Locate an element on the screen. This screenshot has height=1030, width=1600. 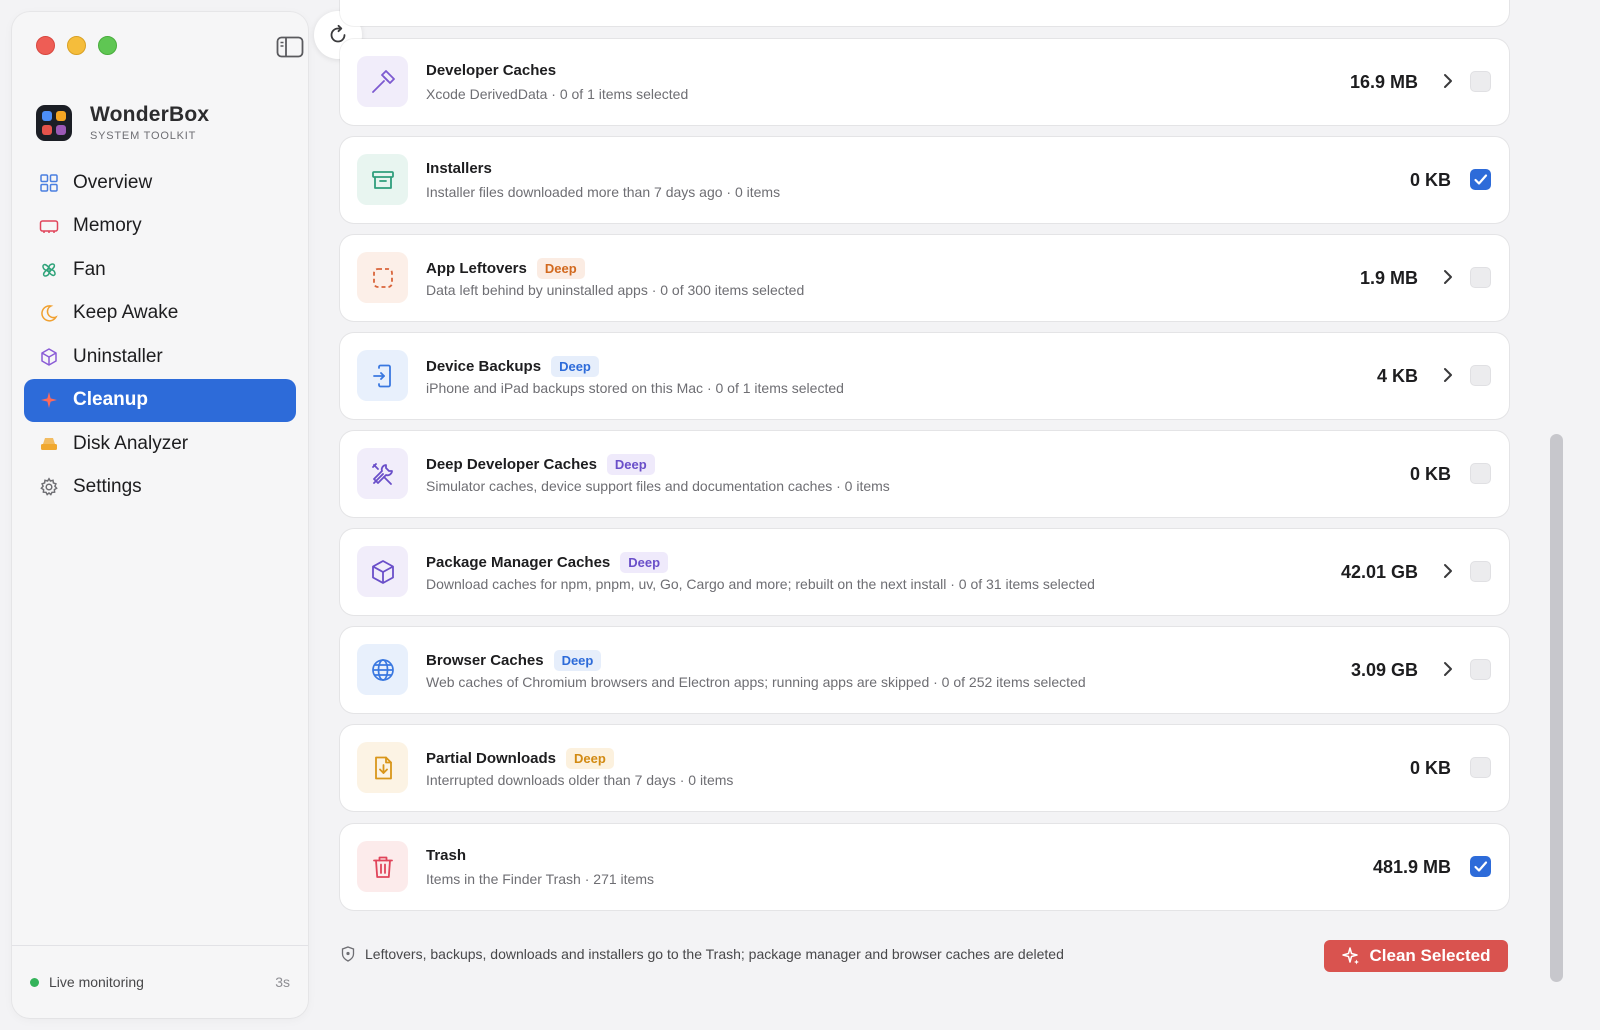
download-file-icon is located at coordinates (383, 767).